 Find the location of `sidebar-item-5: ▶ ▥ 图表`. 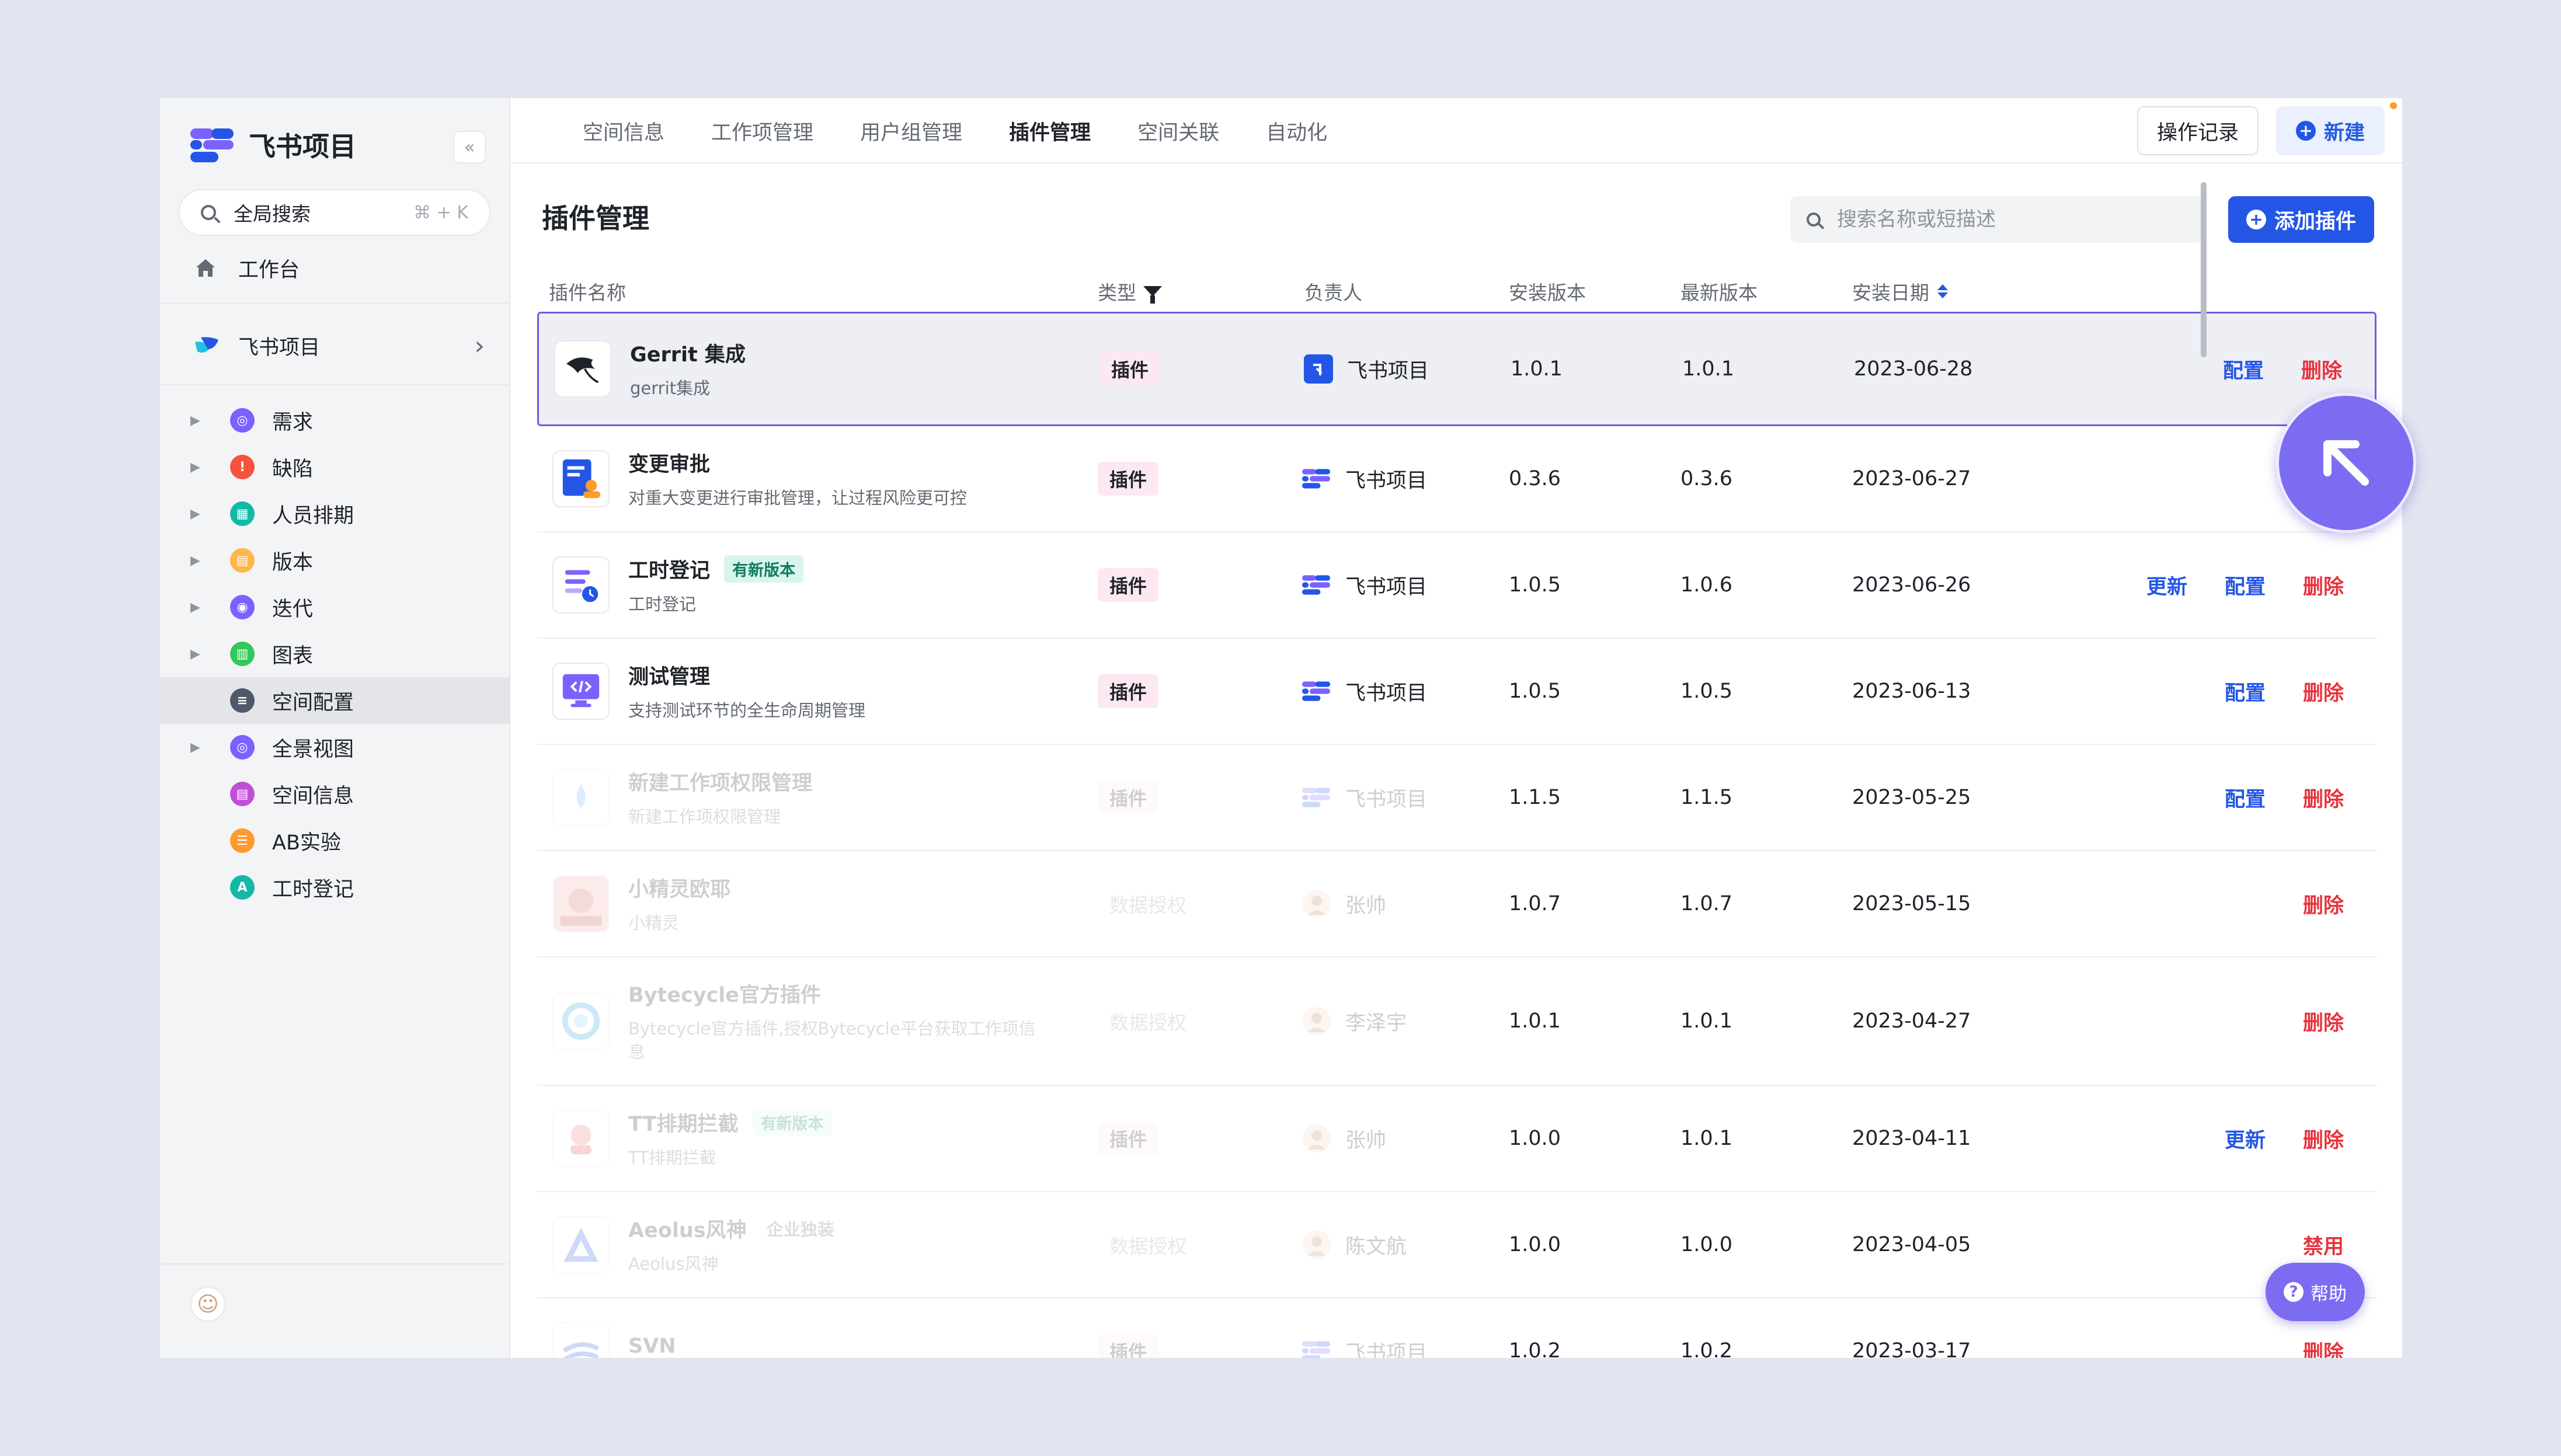

sidebar-item-5: ▶ ▥ 图表 is located at coordinates (335, 654).